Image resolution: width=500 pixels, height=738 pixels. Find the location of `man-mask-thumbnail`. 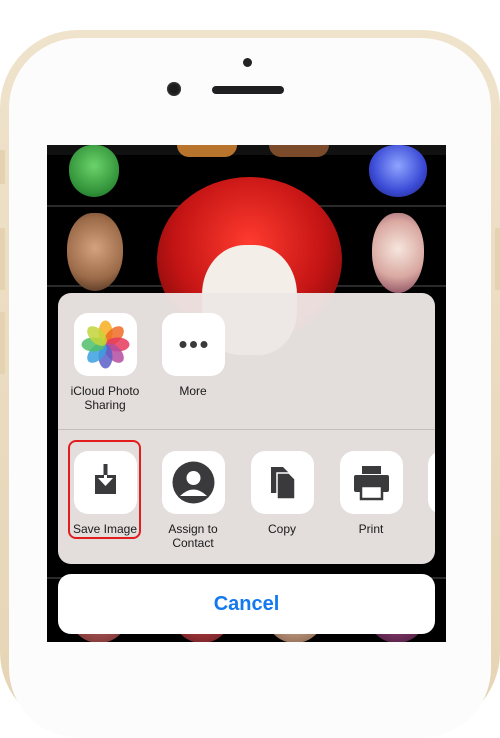

man-mask-thumbnail is located at coordinates (95, 252).